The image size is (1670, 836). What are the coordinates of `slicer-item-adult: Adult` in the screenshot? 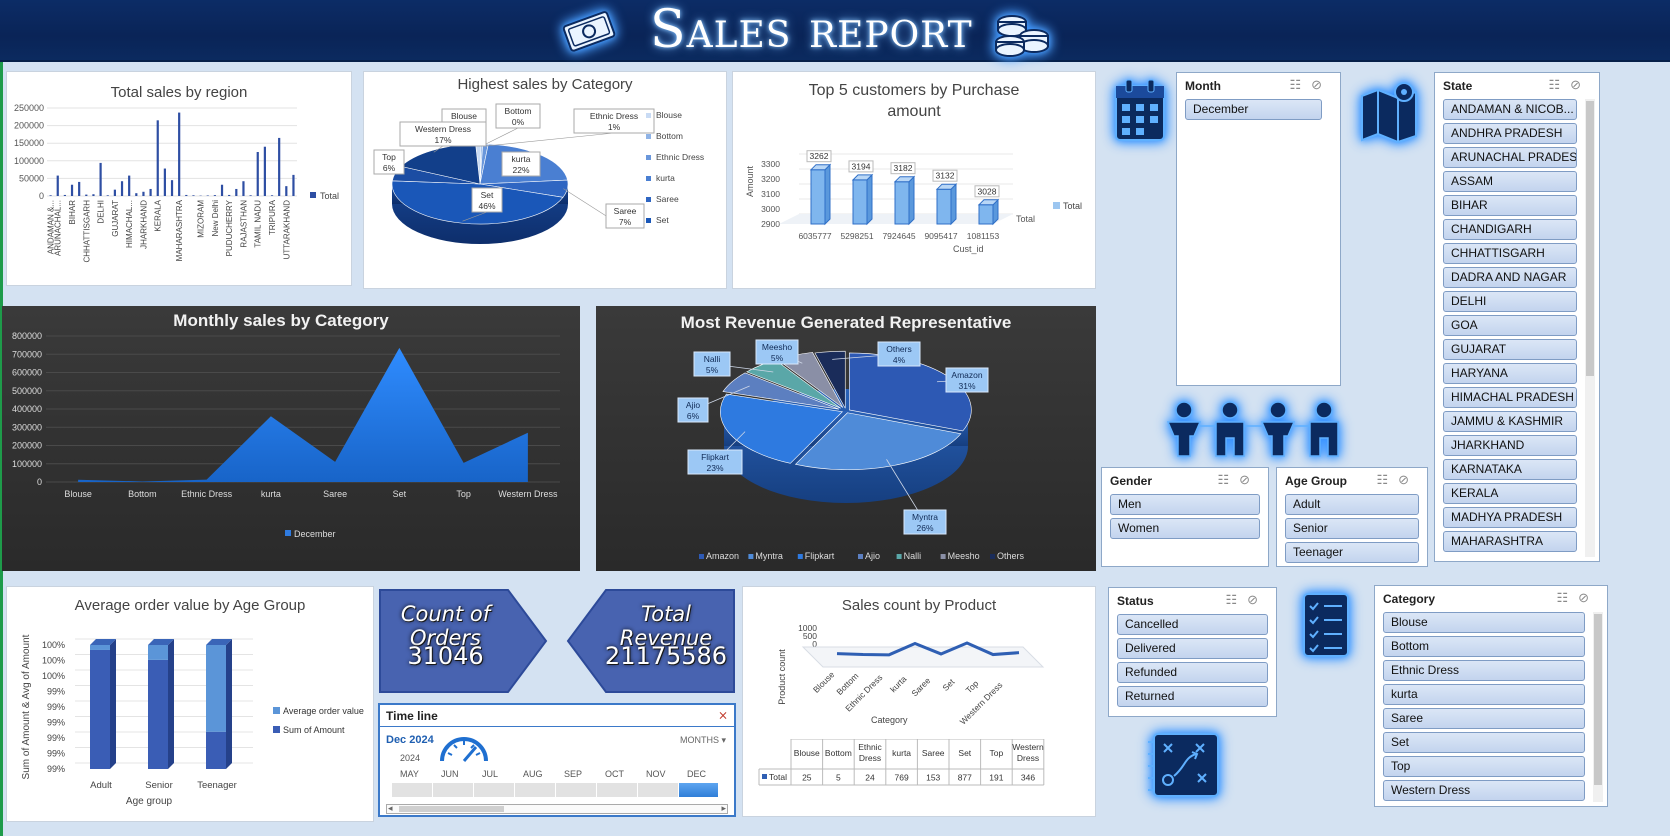 It's located at (1352, 504).